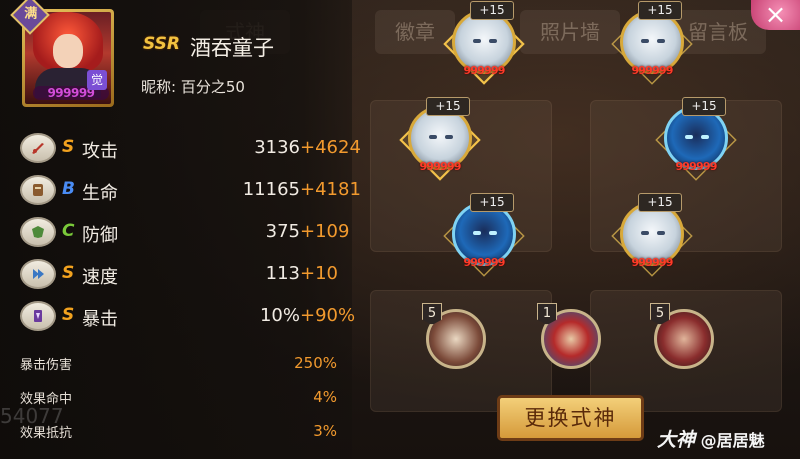 The image size is (800, 459). I want to click on watermark-logo: 大神, so click(676, 440).